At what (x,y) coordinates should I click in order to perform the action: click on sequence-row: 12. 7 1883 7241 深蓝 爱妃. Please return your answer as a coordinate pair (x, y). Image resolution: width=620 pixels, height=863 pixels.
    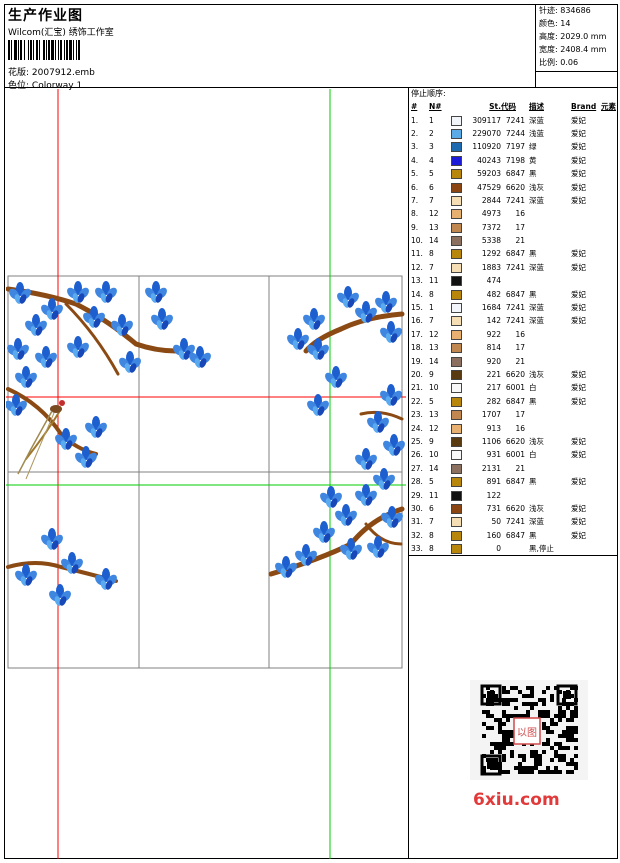
    Looking at the image, I should click on (513, 267).